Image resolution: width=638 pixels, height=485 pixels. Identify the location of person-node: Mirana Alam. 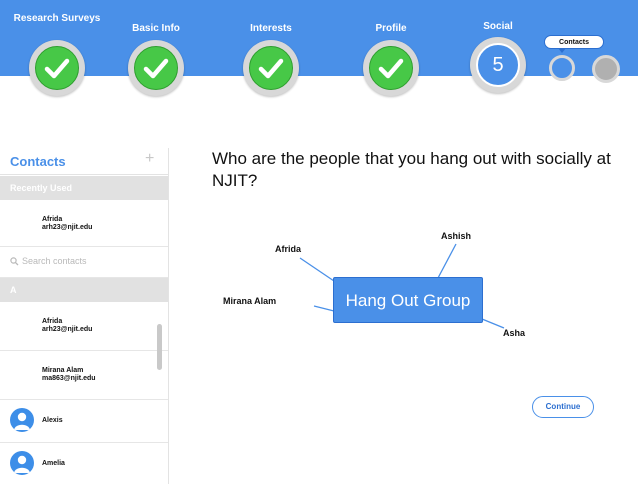
(249, 301).